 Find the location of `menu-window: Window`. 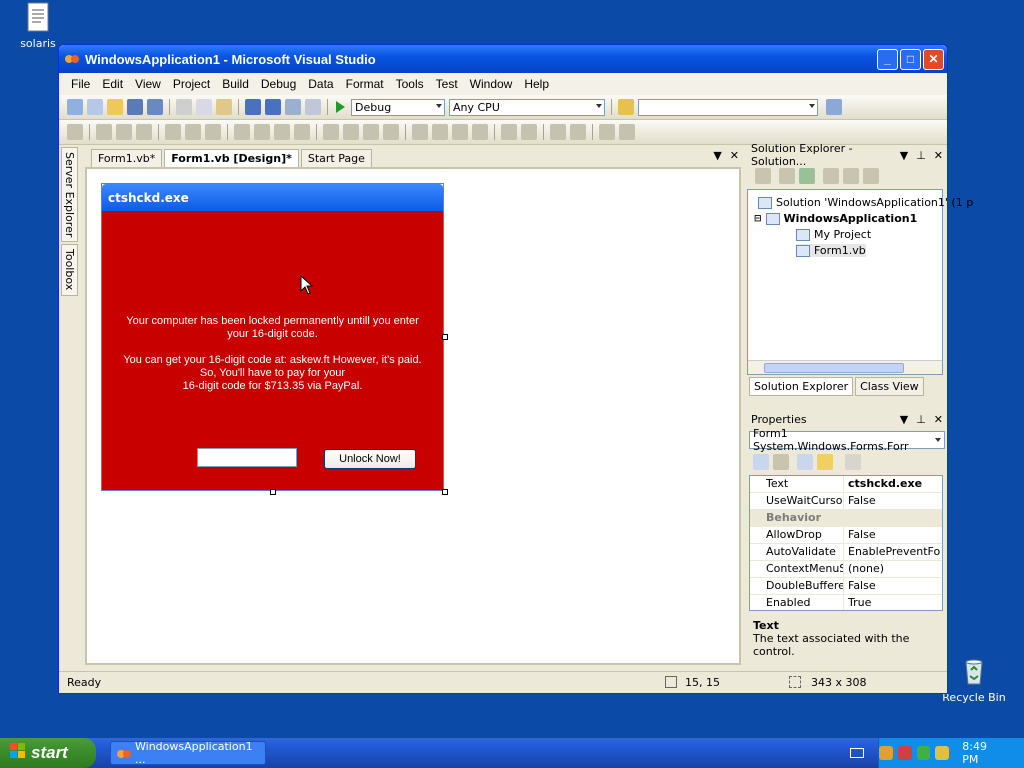

menu-window: Window is located at coordinates (491, 84).